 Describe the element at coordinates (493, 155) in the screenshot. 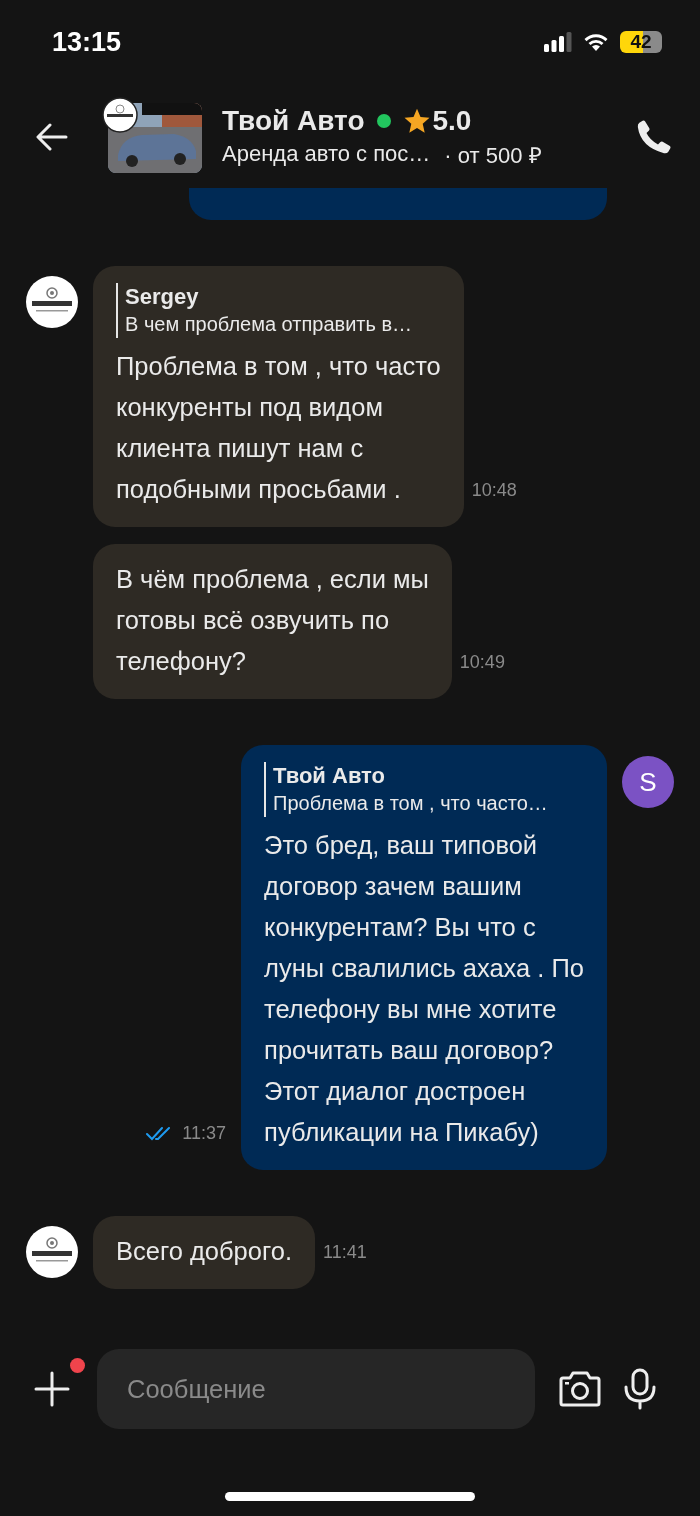

I see `listing-price: · от 500 ₽` at that location.